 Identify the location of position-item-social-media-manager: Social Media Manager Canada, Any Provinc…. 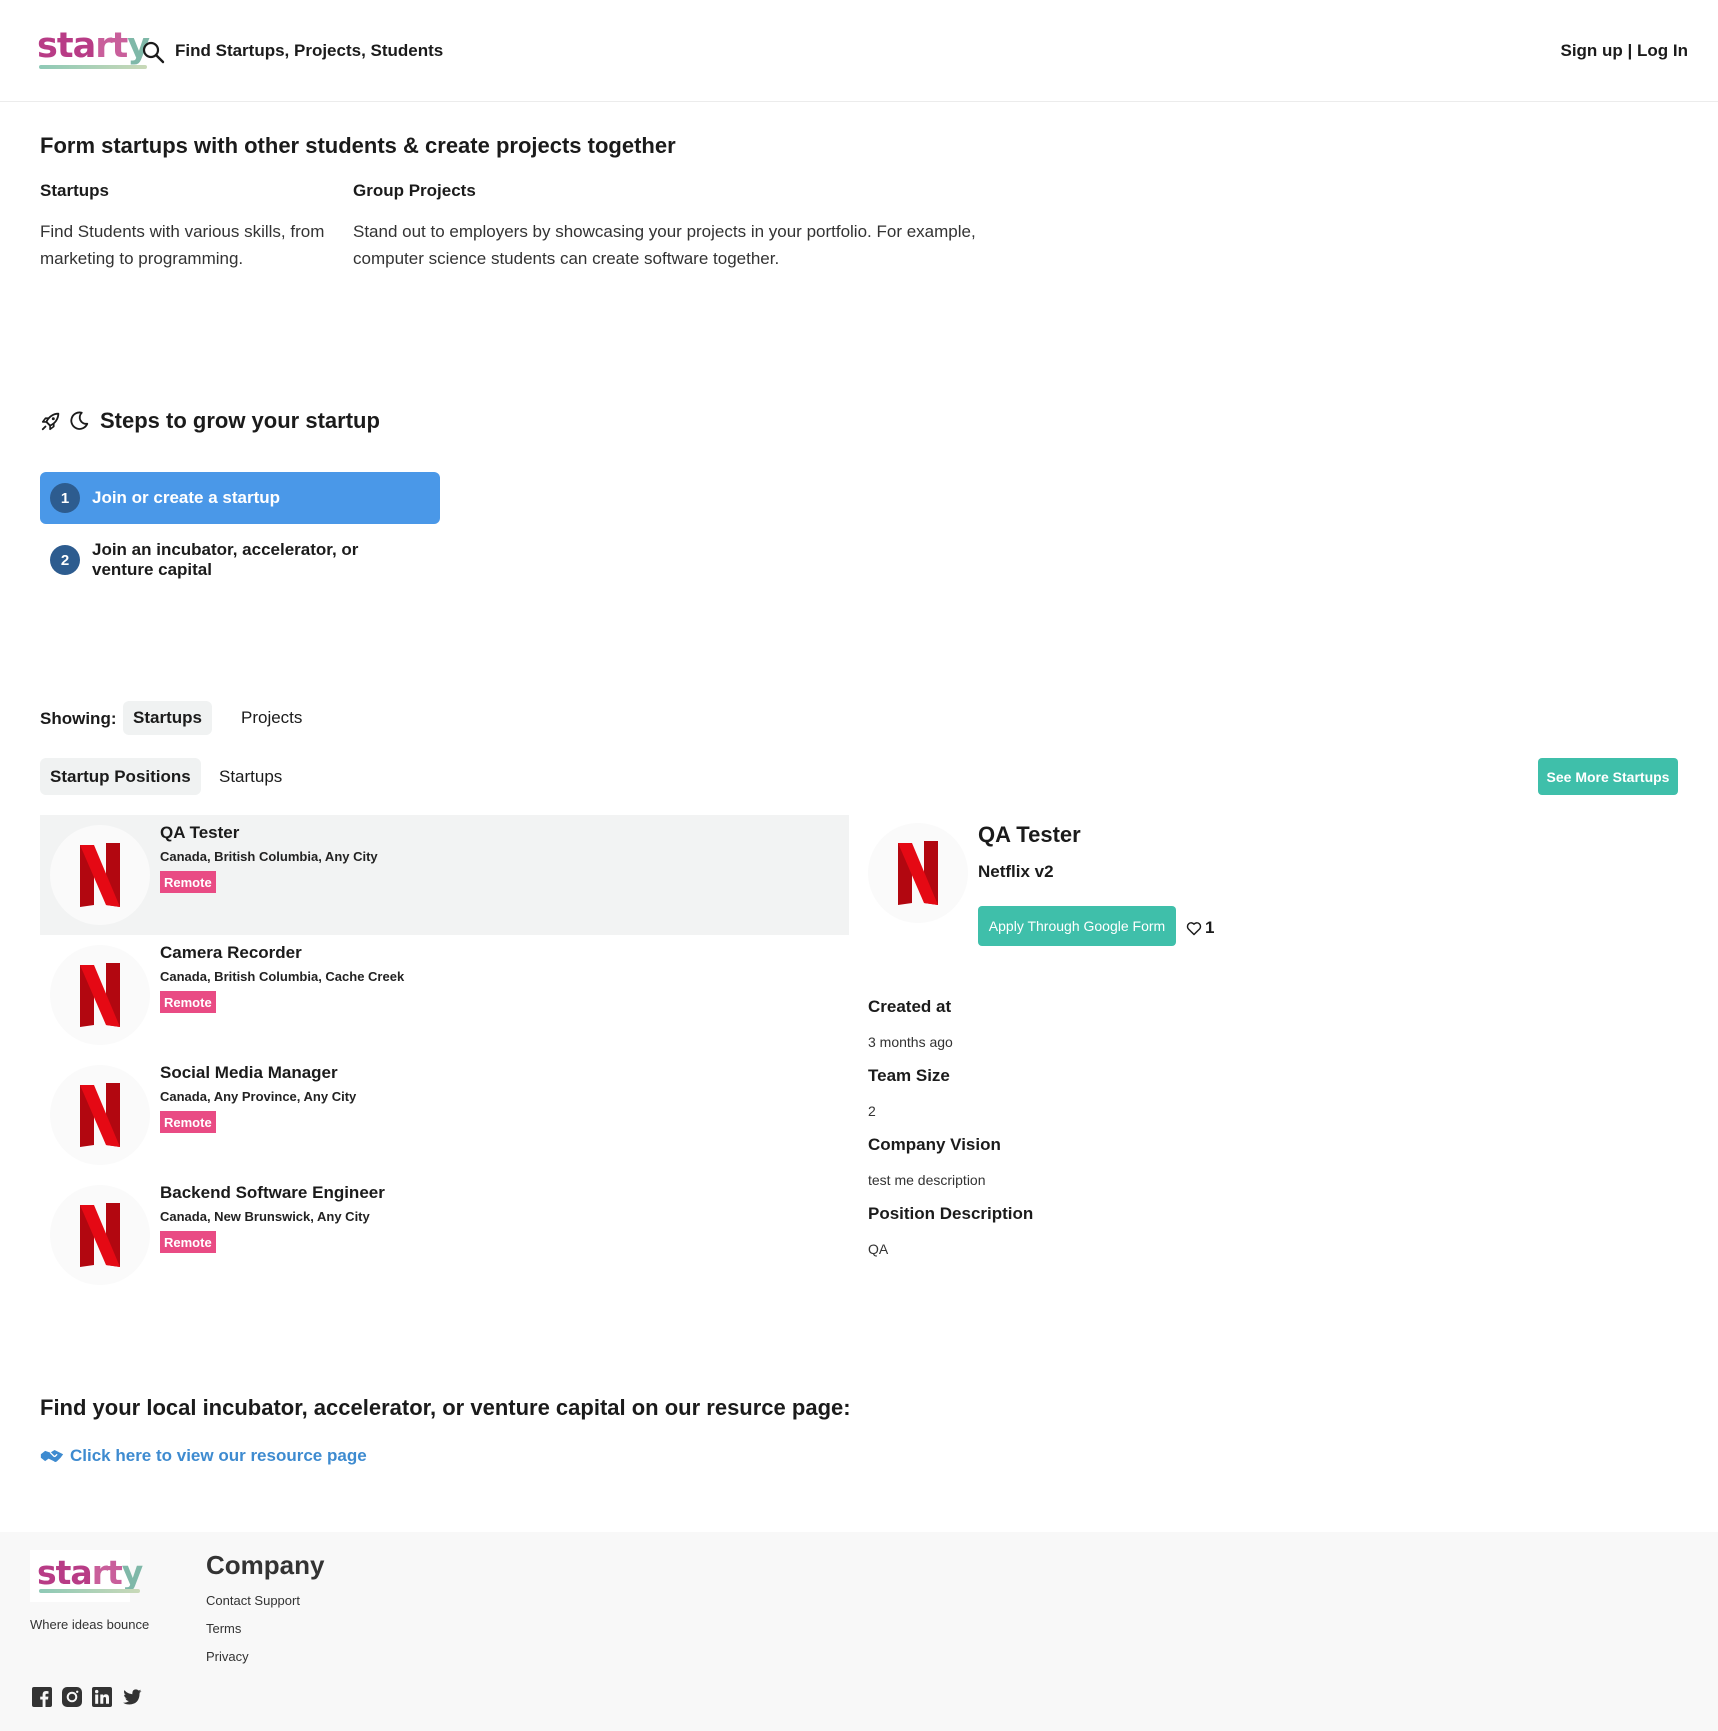
(444, 1115).